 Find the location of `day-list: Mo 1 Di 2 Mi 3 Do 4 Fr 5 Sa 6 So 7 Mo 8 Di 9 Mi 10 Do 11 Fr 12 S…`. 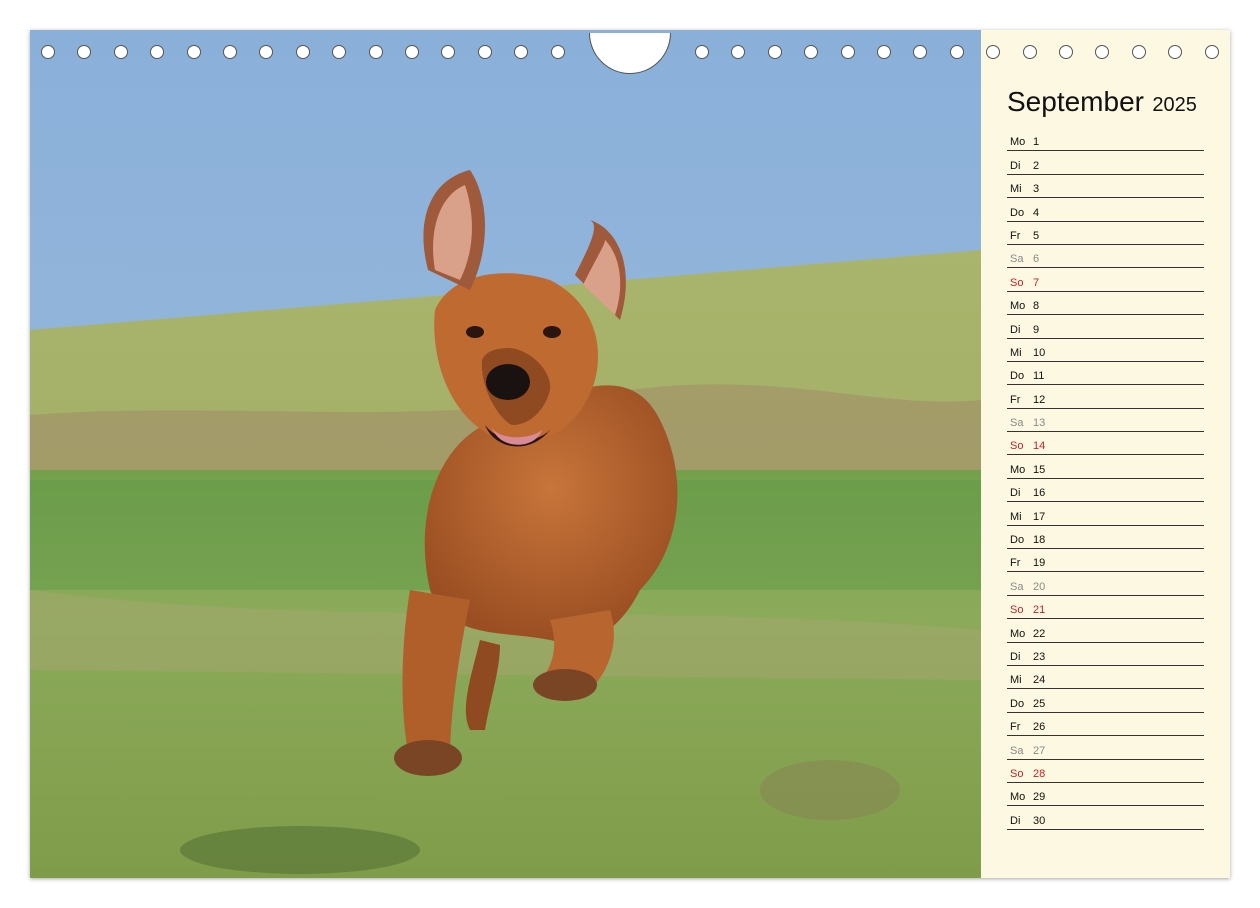

day-list: Mo 1 Di 2 Mi 3 Do 4 Fr 5 Sa 6 So 7 Mo 8 Di 9 Mi 10 Do 11 Fr 12 S… is located at coordinates (1105, 479).